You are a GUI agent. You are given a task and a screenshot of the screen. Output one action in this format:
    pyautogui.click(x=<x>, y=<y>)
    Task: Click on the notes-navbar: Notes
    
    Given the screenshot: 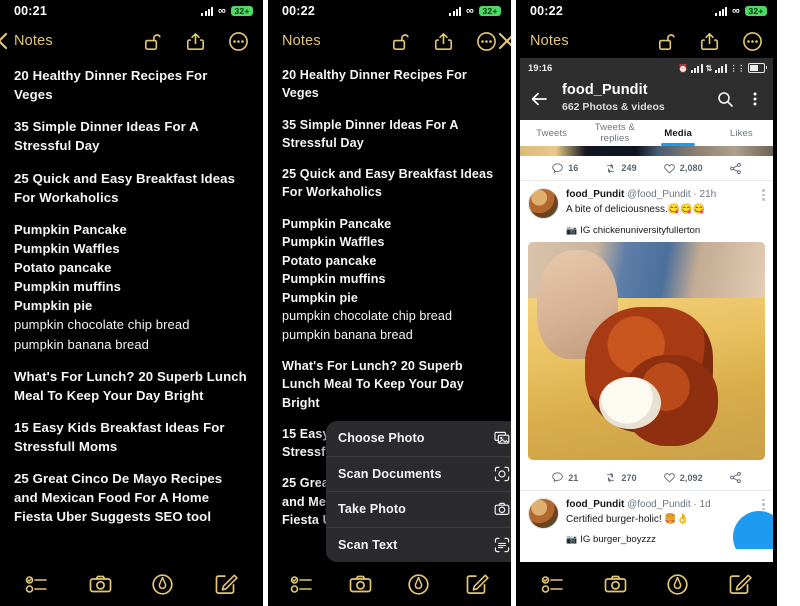 What is the action you would take?
    pyautogui.click(x=389, y=41)
    